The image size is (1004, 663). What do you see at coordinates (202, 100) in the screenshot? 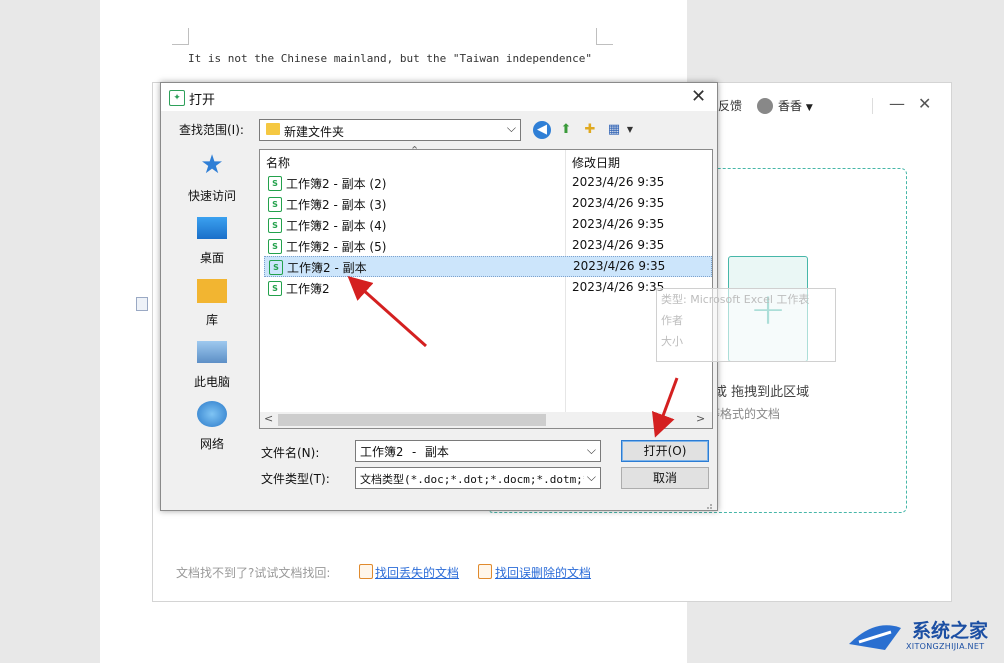
I see `dialog-title: 打开` at bounding box center [202, 100].